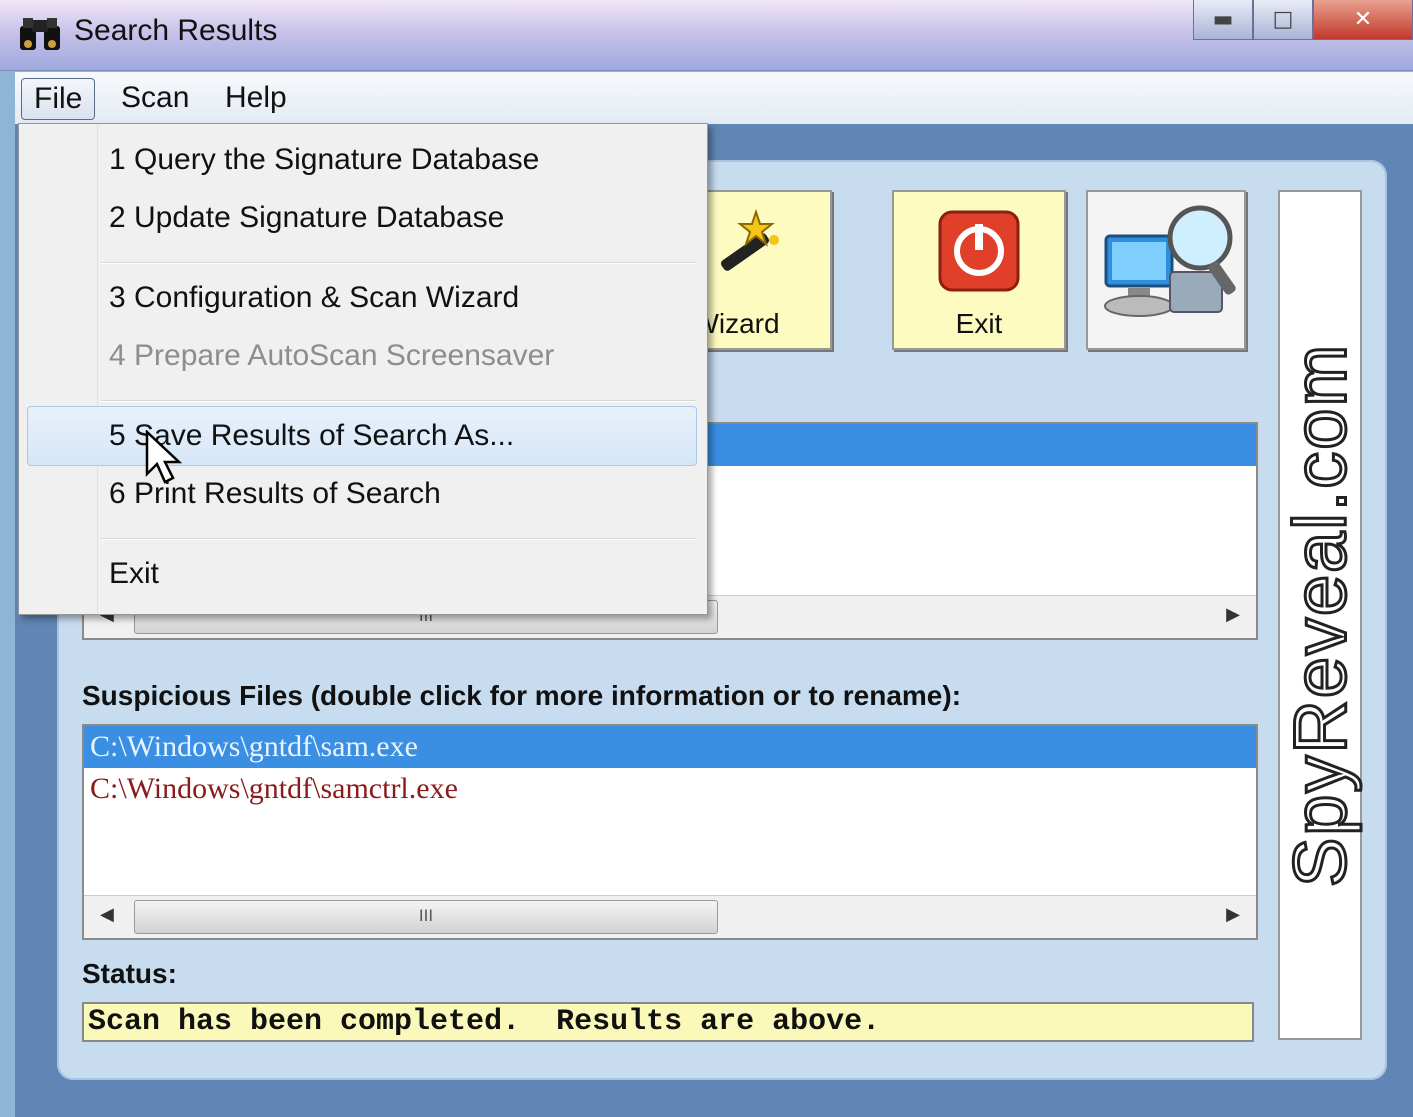 The width and height of the screenshot is (1413, 1117). I want to click on minimize-icon: ▬, so click(1223, 19).